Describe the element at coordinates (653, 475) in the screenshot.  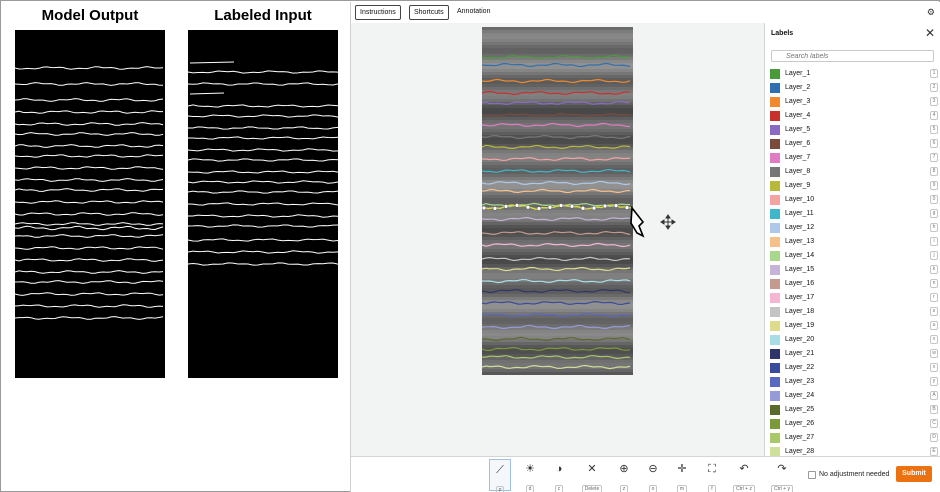
I see `zoom-out-tool-button: ⊖ o` at that location.